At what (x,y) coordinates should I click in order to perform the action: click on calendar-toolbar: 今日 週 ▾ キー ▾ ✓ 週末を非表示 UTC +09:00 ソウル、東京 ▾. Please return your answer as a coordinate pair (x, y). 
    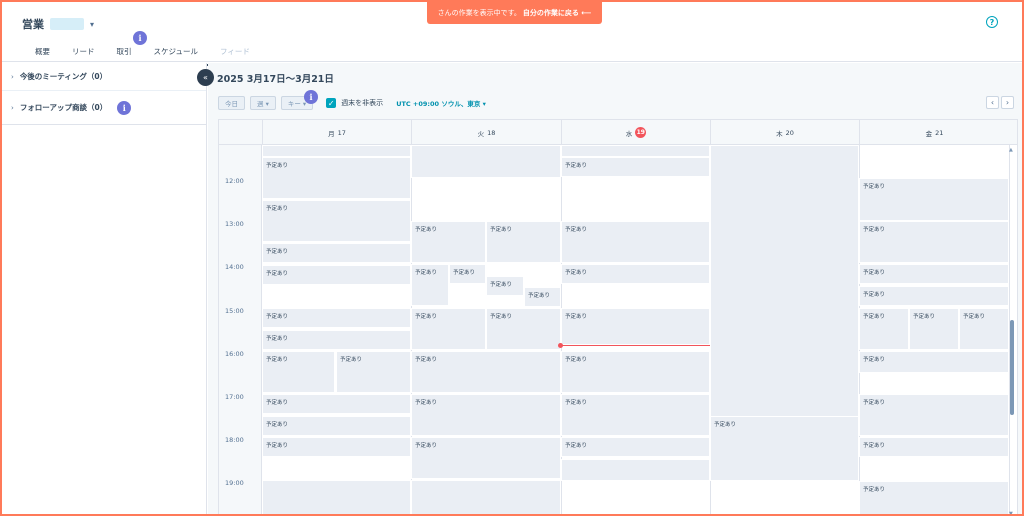
    Looking at the image, I should click on (352, 103).